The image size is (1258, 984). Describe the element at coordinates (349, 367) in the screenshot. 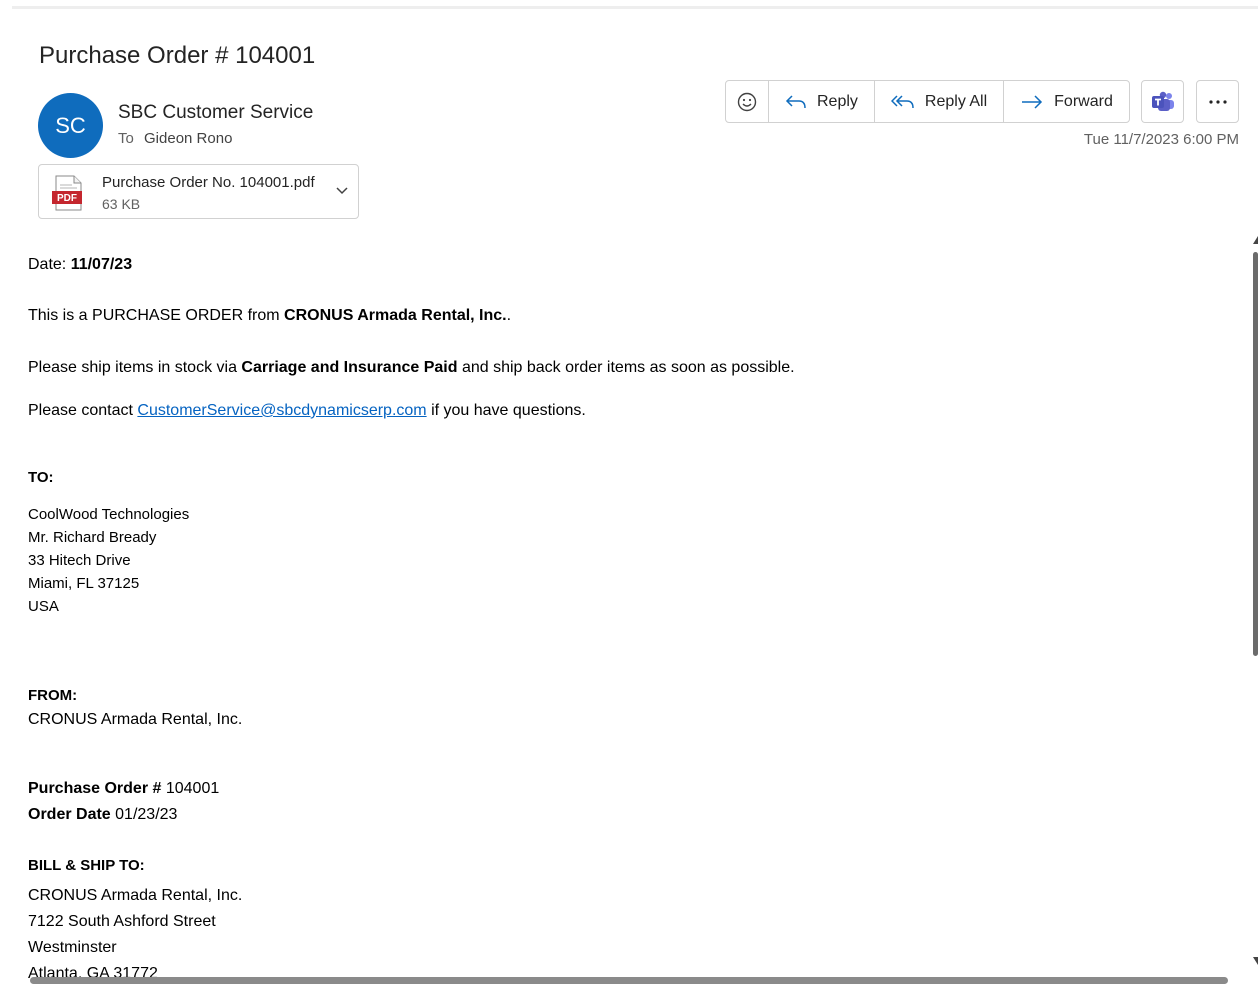

I see `ship-method: Carriage and Insurance Paid` at that location.